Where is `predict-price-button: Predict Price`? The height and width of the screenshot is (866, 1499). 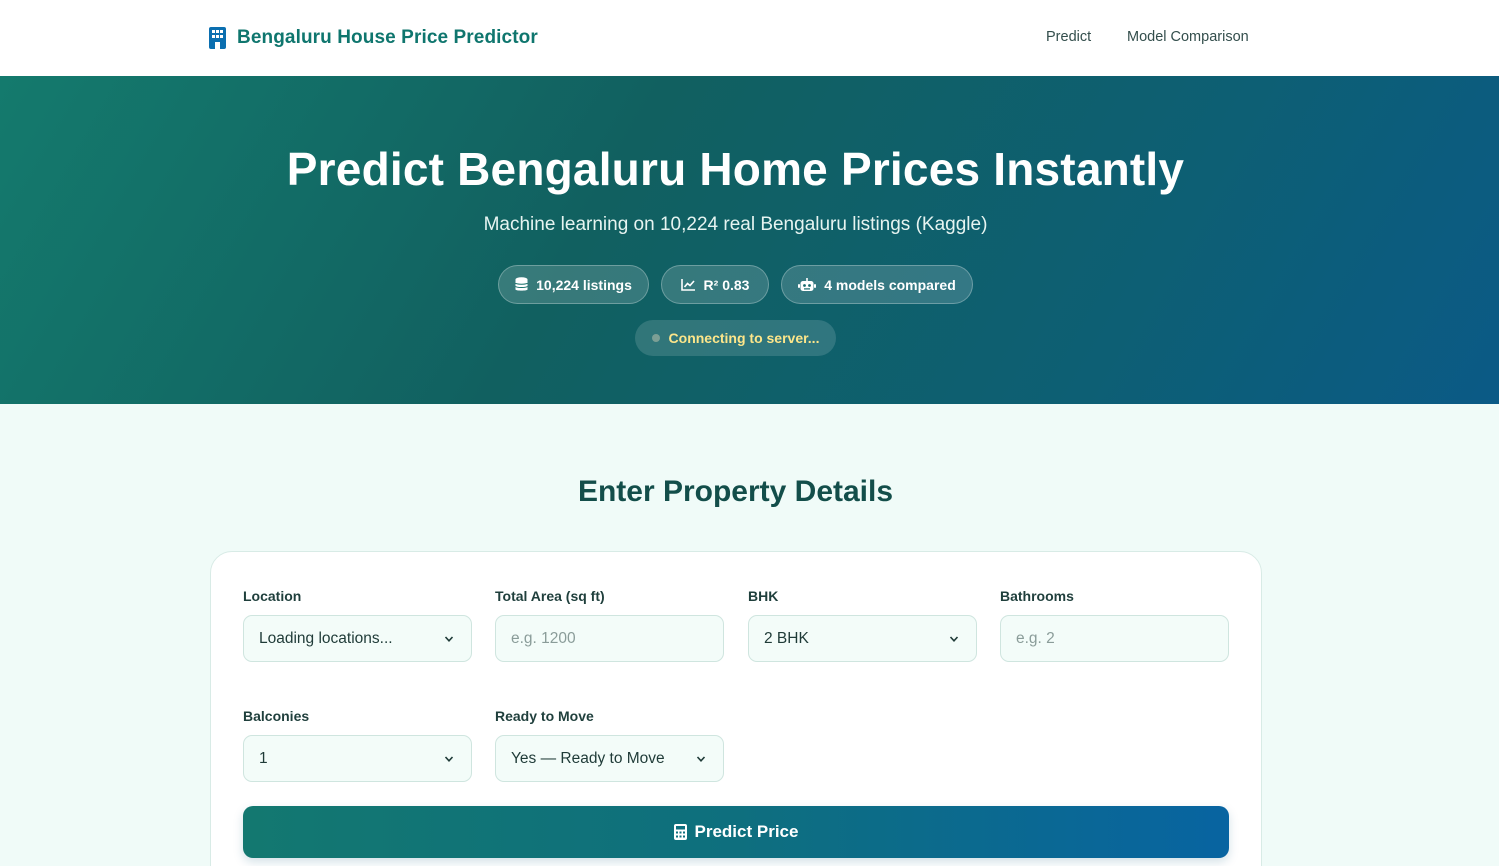 predict-price-button: Predict Price is located at coordinates (736, 832).